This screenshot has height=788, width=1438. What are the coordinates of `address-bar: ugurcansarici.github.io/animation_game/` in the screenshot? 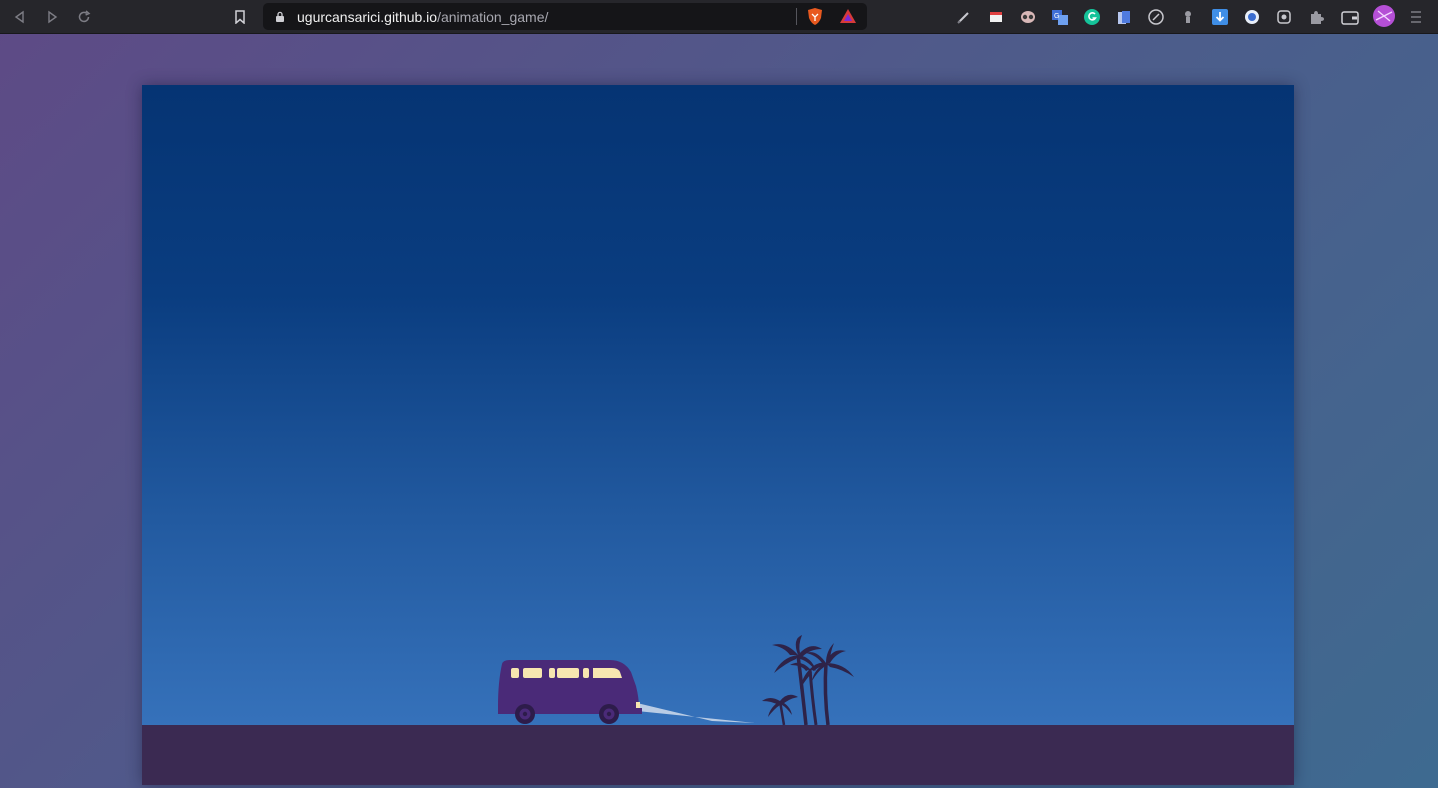 It's located at (565, 16).